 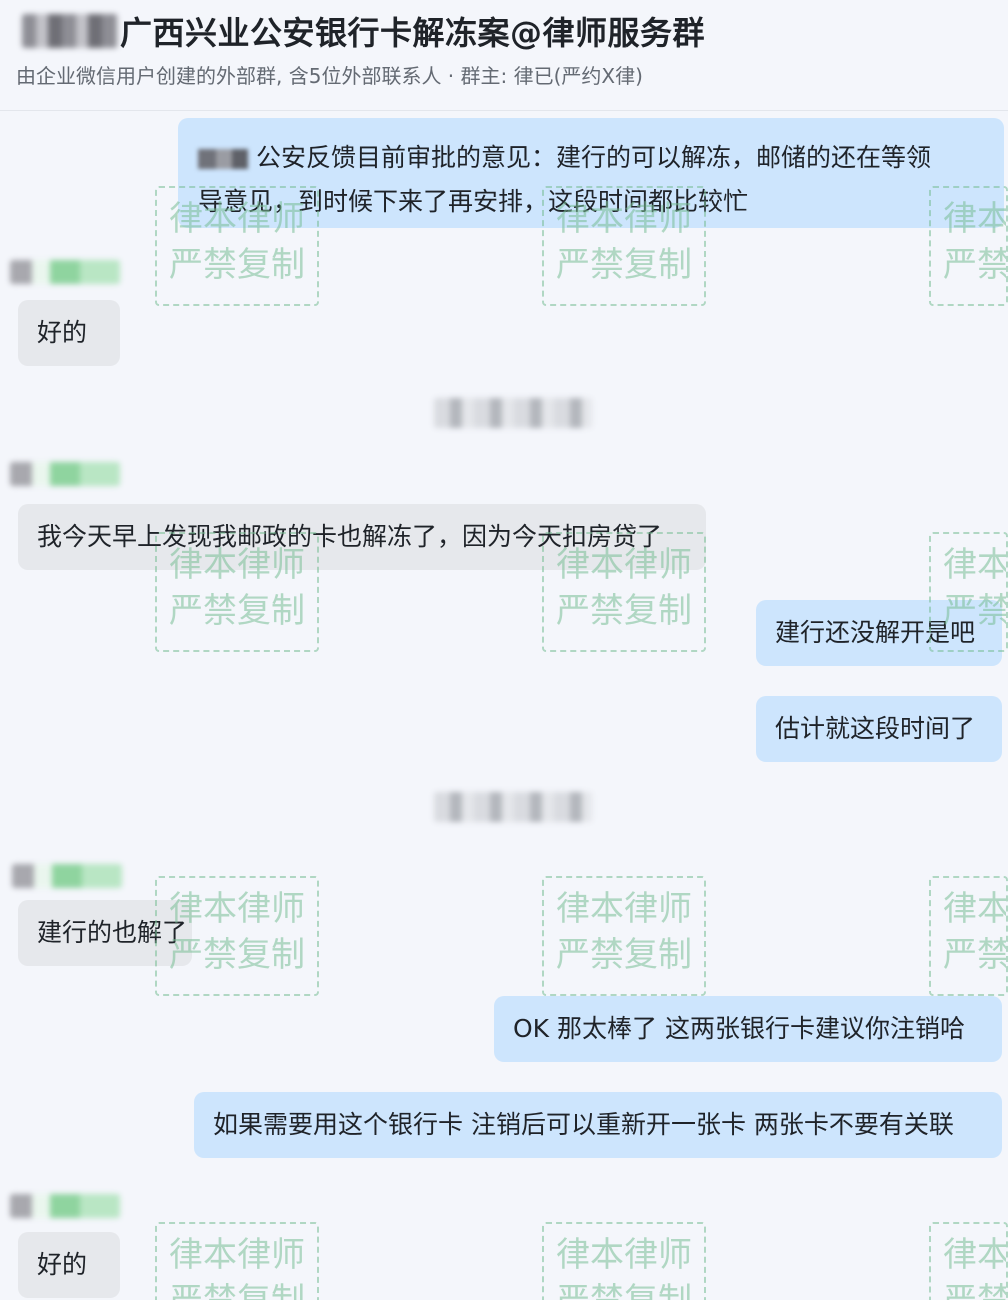 I want to click on group-subtitle: 由企业微信用户创建的外部群, 含5位外部联系人 · 群主: 律已(严约X律), so click(x=329, y=76).